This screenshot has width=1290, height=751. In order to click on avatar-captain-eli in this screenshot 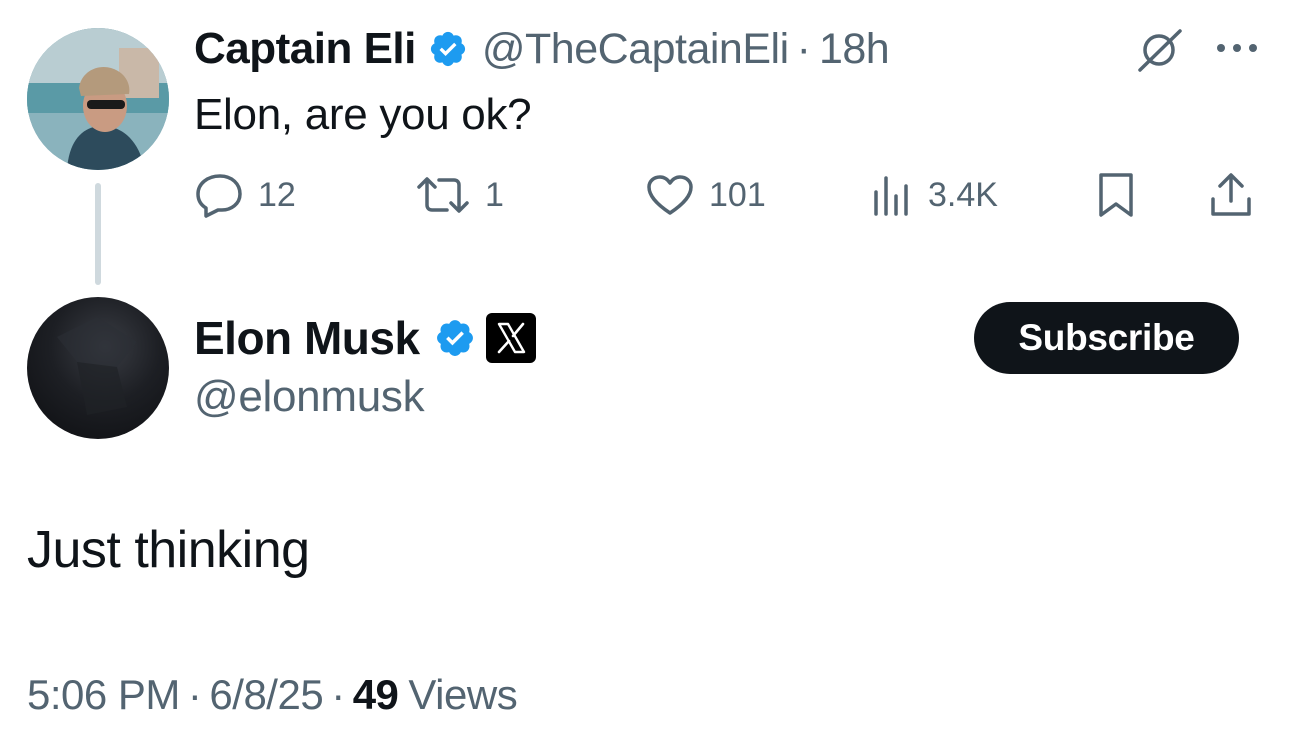, I will do `click(98, 99)`.